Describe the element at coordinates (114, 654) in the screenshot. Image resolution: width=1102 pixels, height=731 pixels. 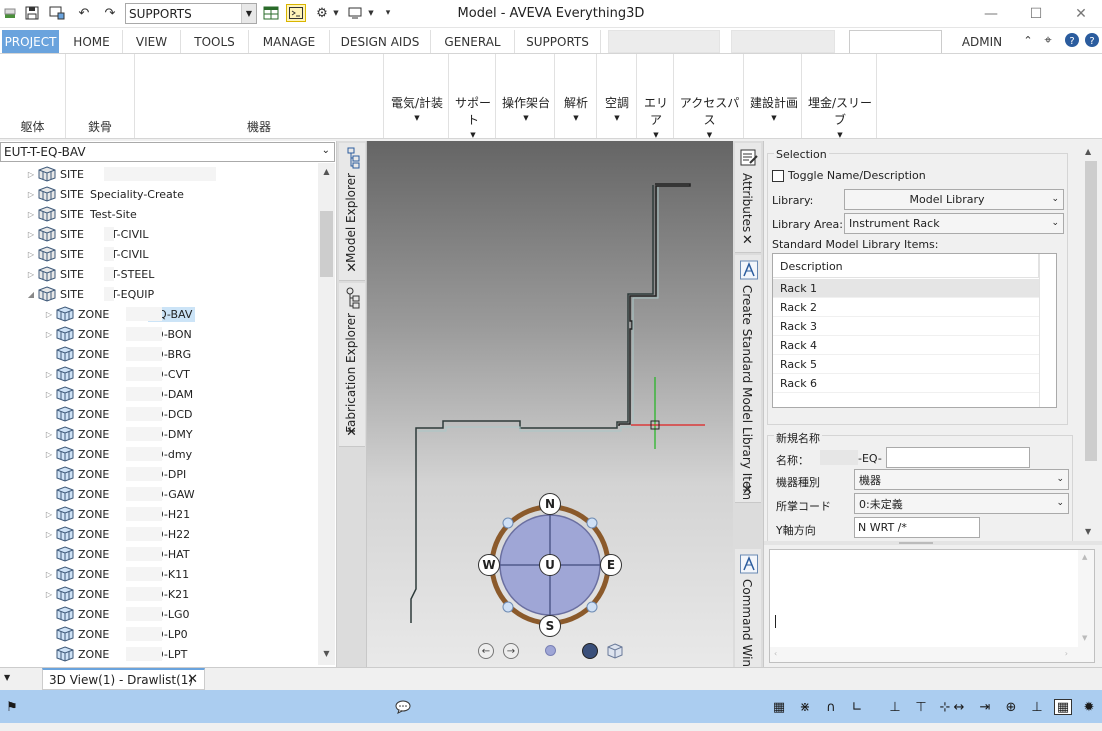
I see `tree-row-zone: ZONE EQ-LPT` at that location.